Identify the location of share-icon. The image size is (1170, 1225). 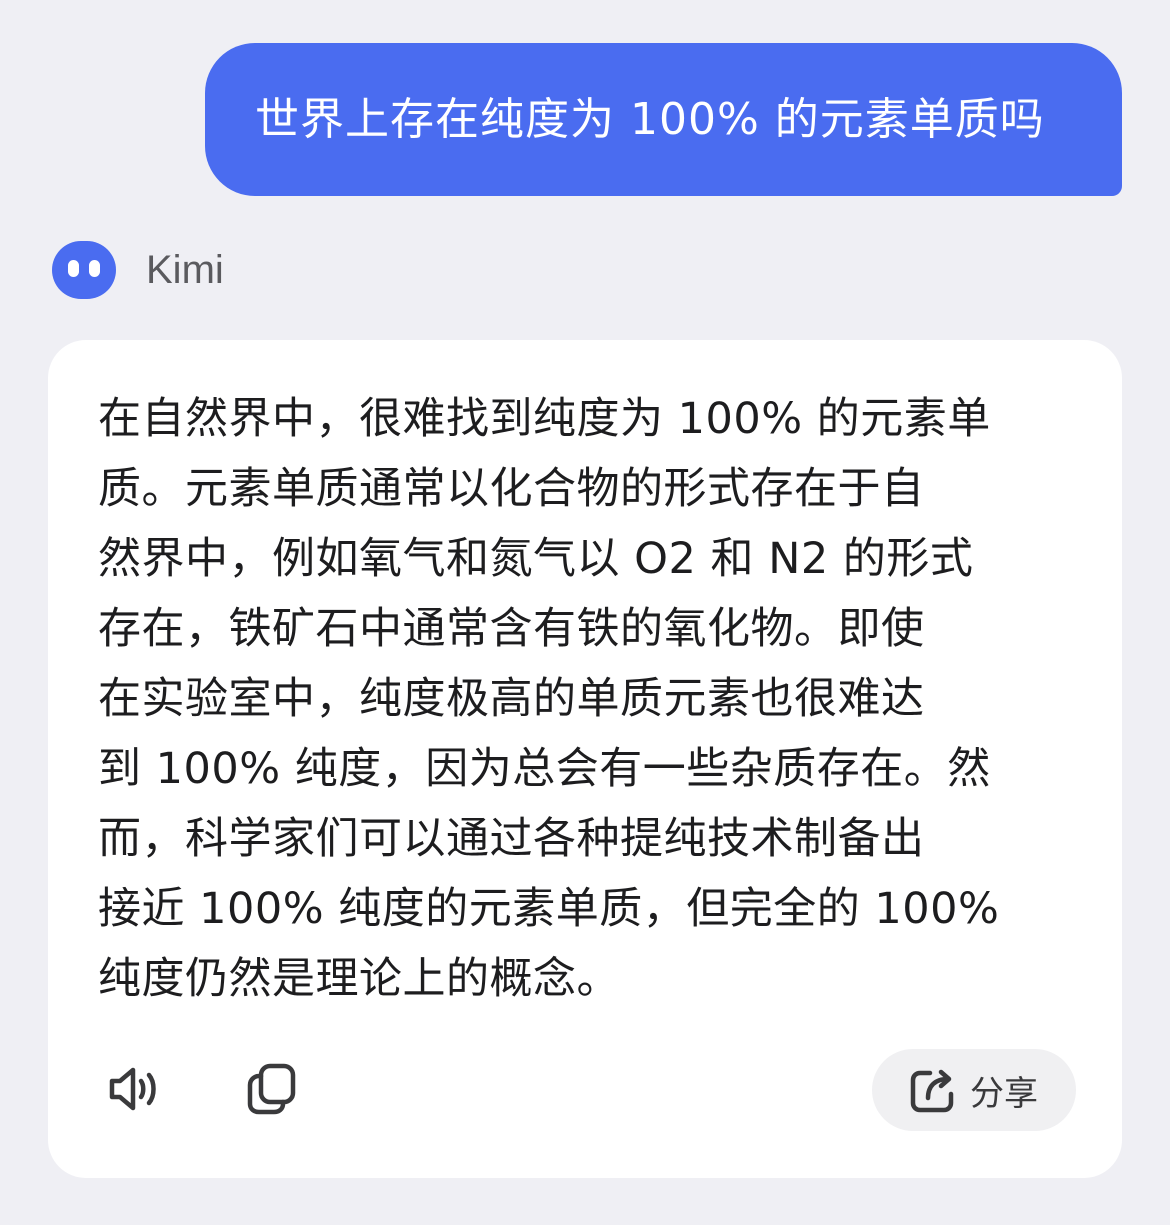
(932, 1091).